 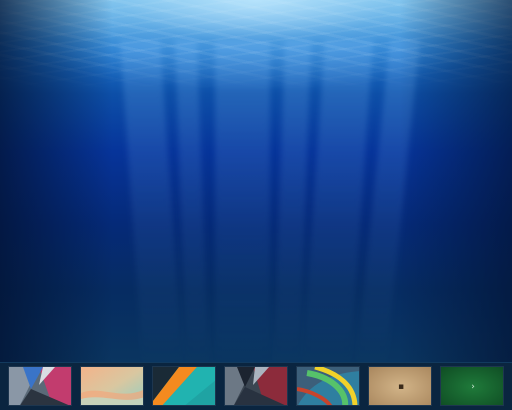 I want to click on tan-paper-mark-icon: ▪, so click(x=401, y=386).